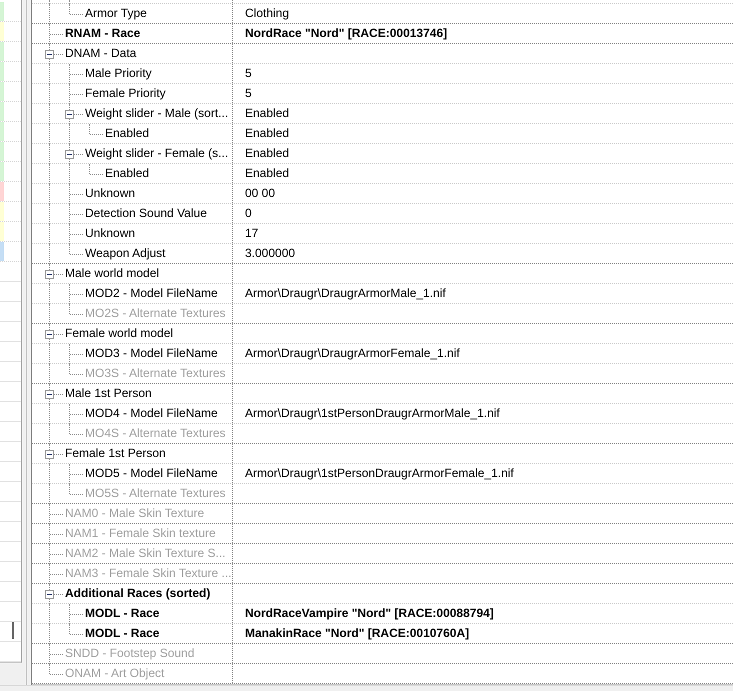  What do you see at coordinates (260, 193) in the screenshot?
I see `field-value: 00 00` at bounding box center [260, 193].